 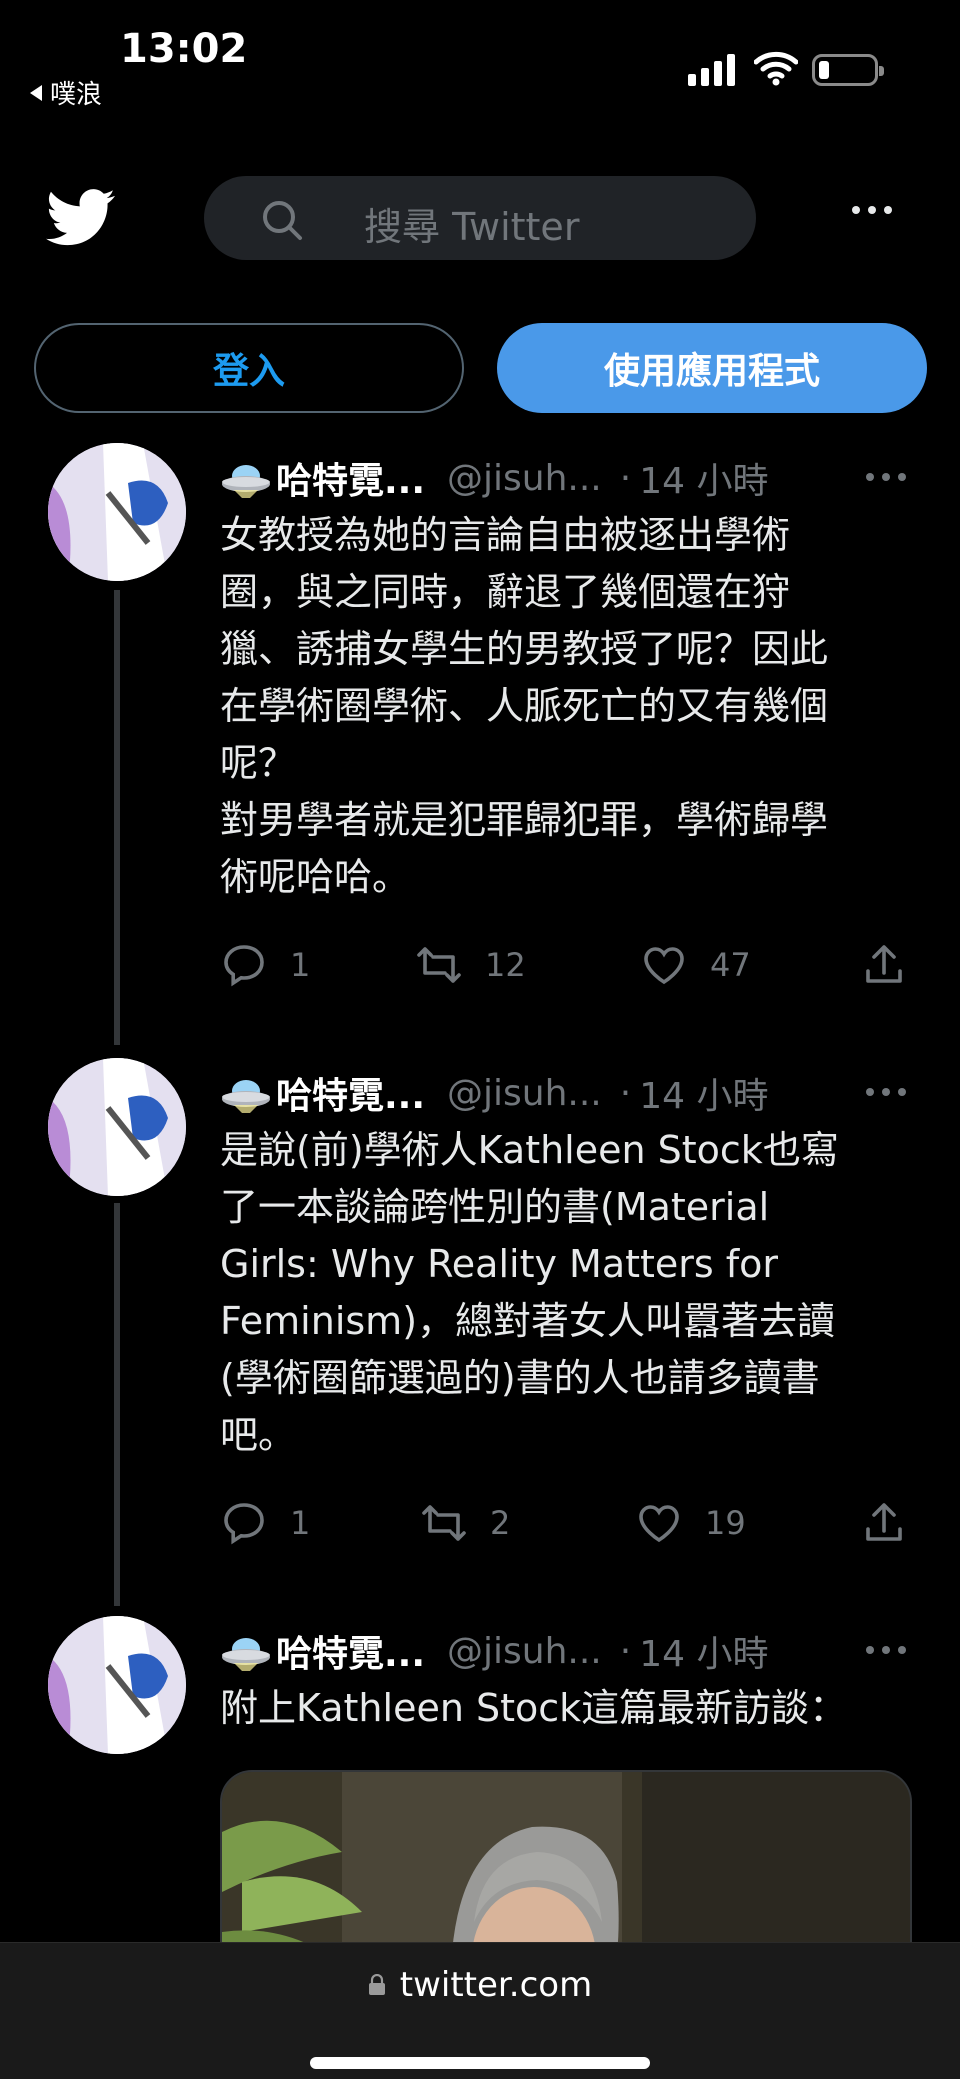 I want to click on status-bar: 13:02 噗浪, so click(x=480, y=70).